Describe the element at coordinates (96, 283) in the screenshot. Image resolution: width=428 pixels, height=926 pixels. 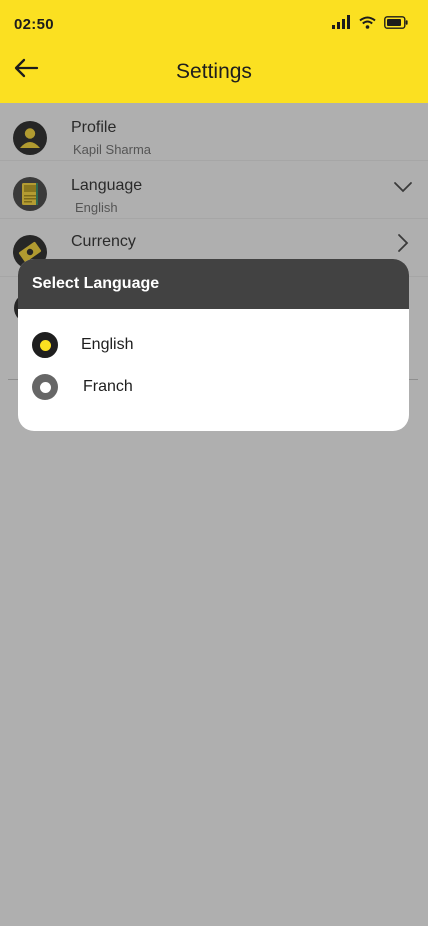
I see `dialog-title: Select Language` at that location.